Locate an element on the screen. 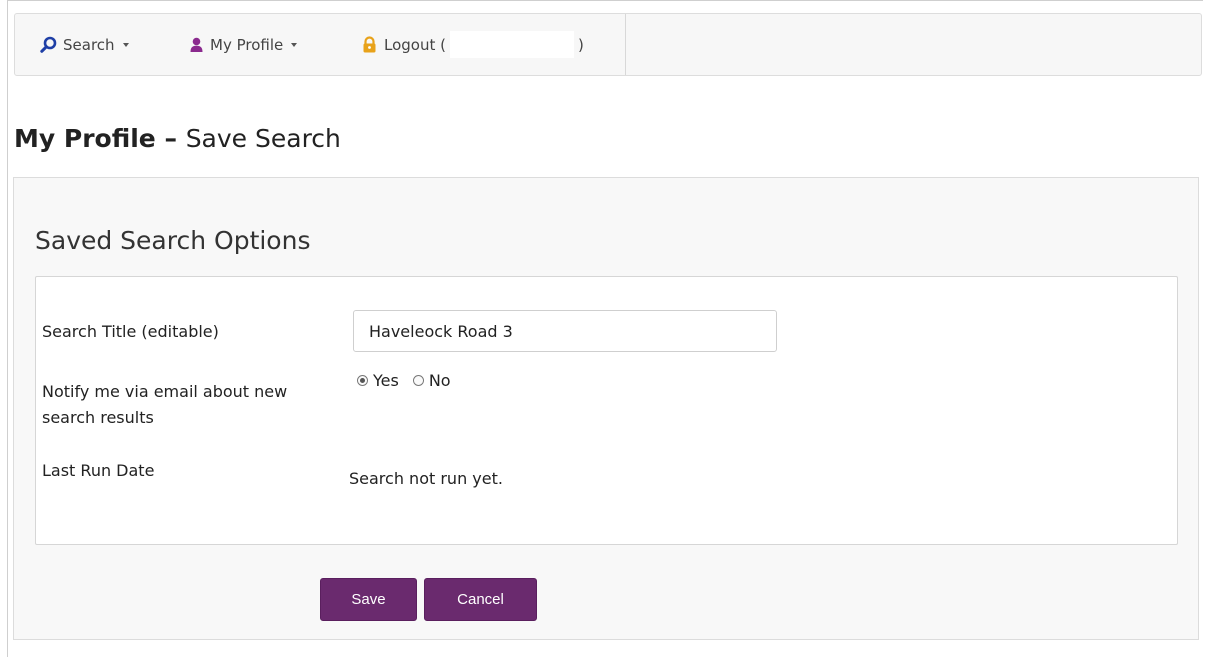 The width and height of the screenshot is (1211, 657). nav-menu: Search My Profile Logout () is located at coordinates (320, 44).